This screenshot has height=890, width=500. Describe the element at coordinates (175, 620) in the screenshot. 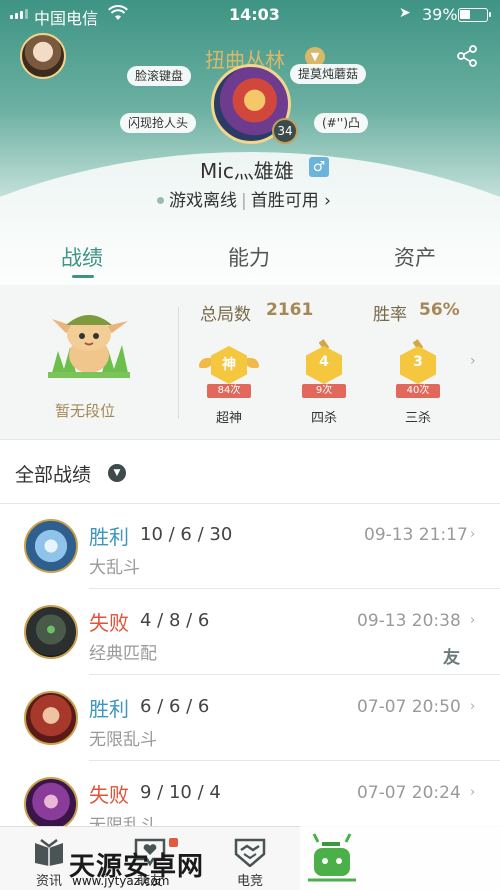

I see `match-kda: 4 / 8 / 6` at that location.